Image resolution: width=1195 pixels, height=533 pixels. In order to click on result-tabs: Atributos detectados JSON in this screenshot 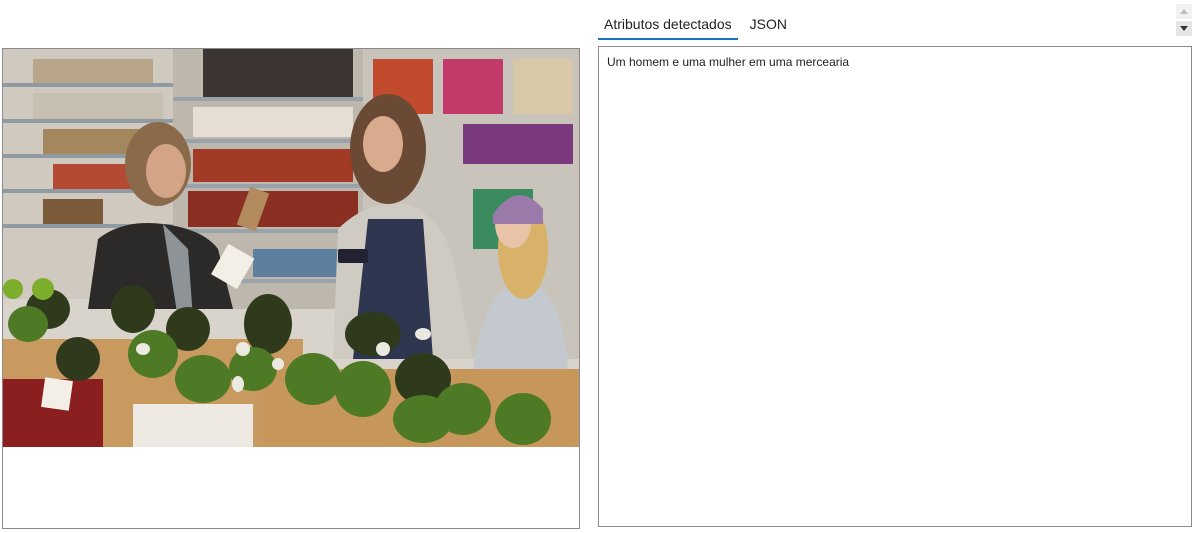, I will do `click(698, 20)`.